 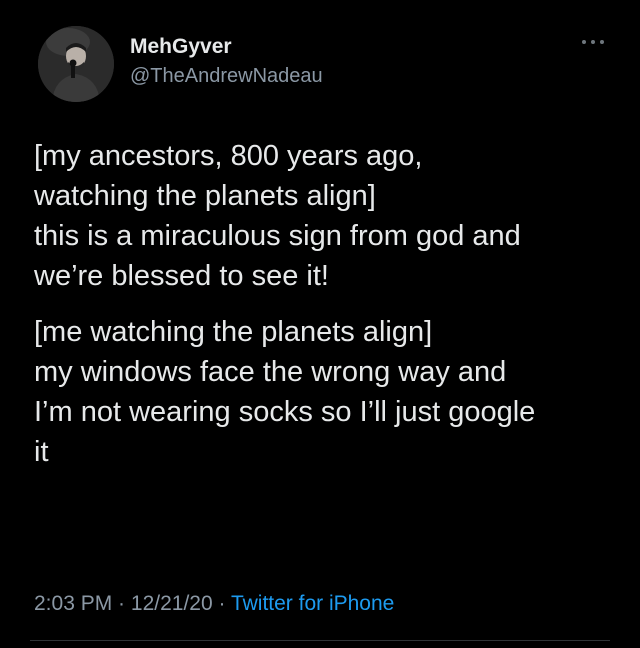 I want to click on user-handle: @TheAndrewNadeau, so click(x=226, y=76).